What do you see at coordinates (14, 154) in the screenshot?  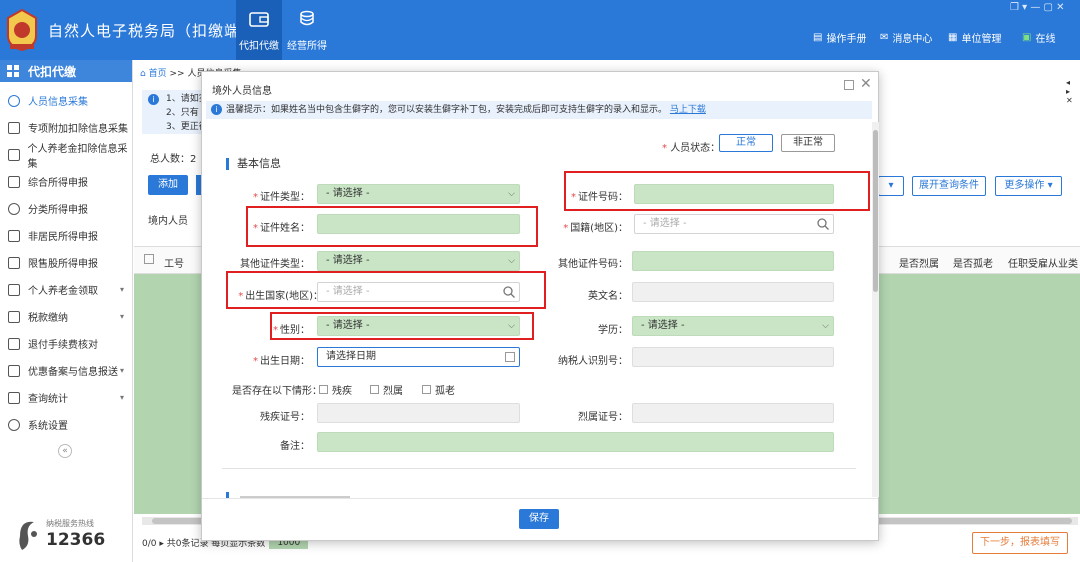 I see `document-icon` at bounding box center [14, 154].